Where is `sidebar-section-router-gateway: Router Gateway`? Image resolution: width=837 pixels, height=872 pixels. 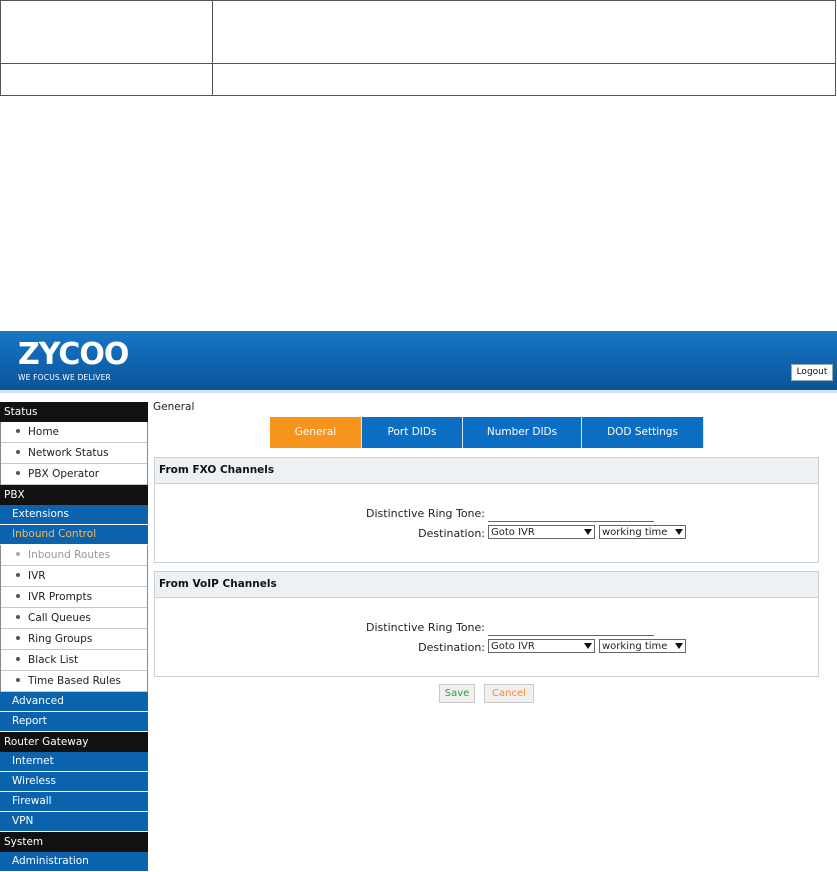
sidebar-section-router-gateway: Router Gateway is located at coordinates (74, 742).